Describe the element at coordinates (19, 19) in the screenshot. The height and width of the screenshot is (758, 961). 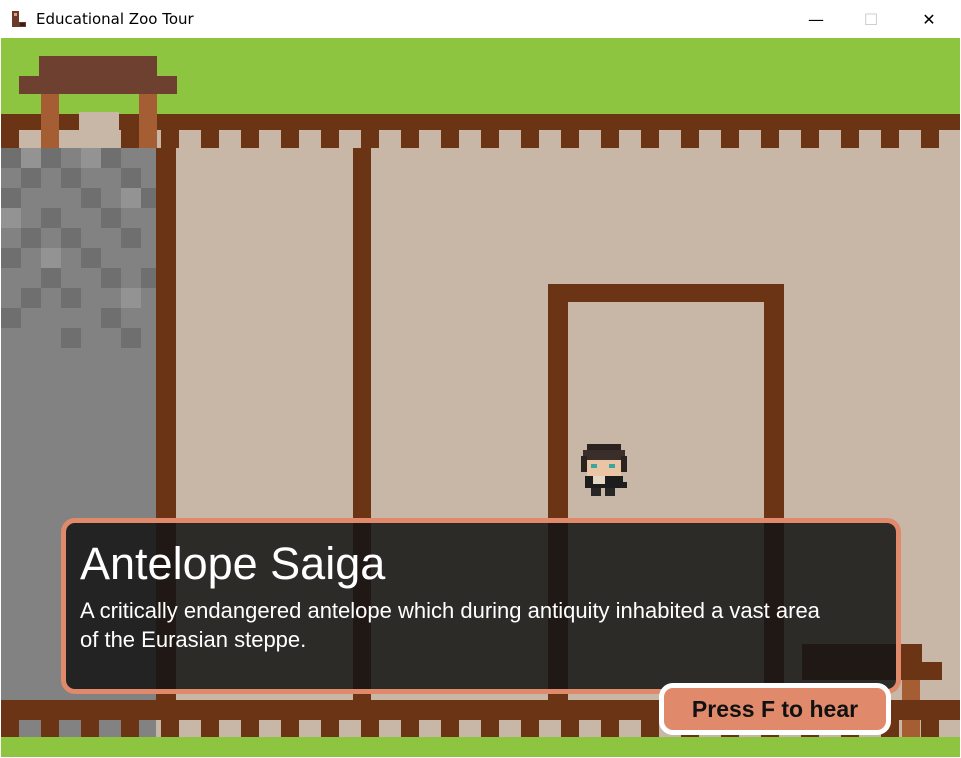
I see `app-icon` at that location.